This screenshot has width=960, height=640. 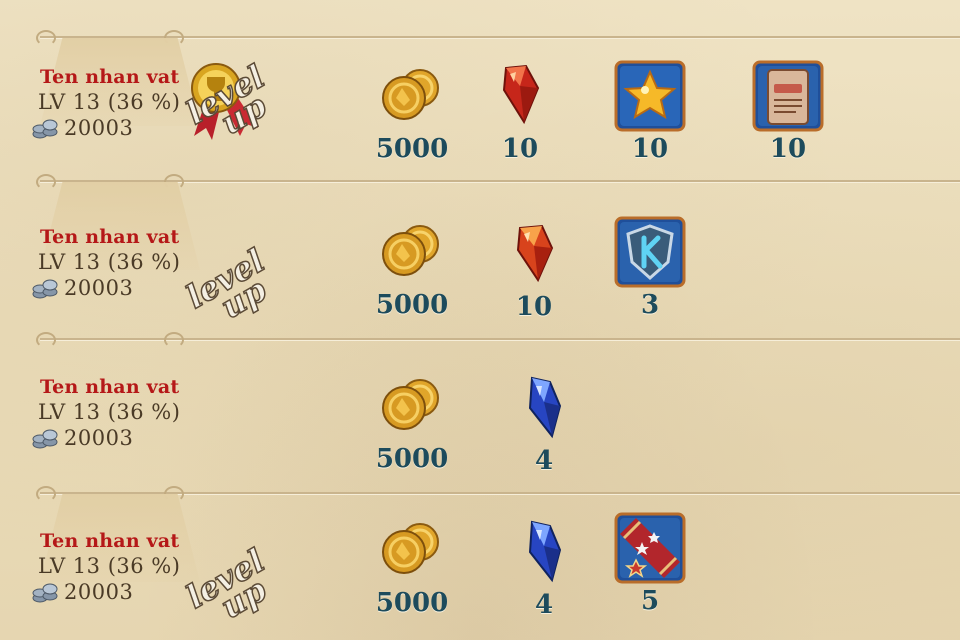 I want to click on star-rank-badge-icon, so click(x=650, y=548).